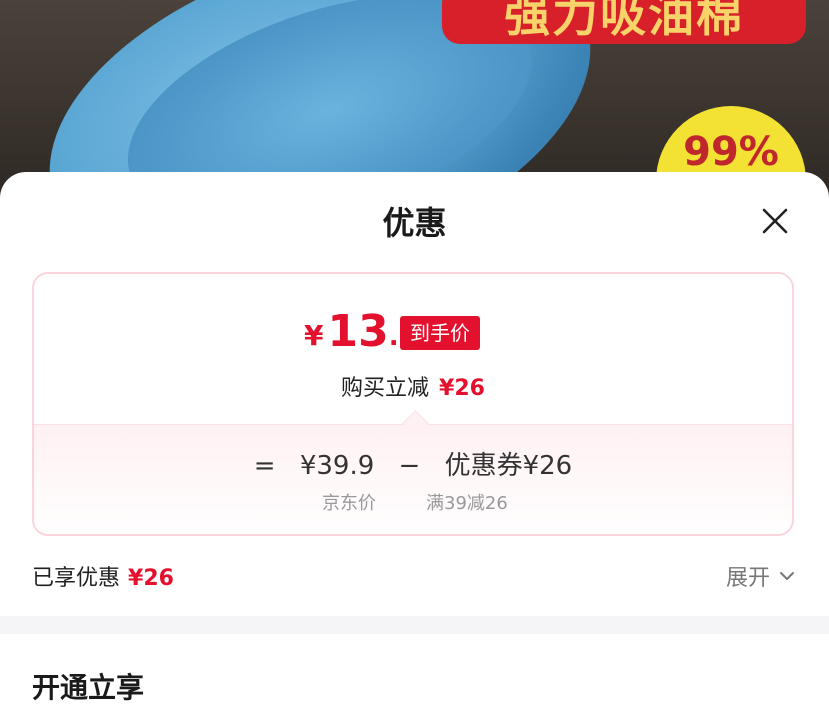 Image resolution: width=829 pixels, height=717 pixels. What do you see at coordinates (414, 625) in the screenshot?
I see `section-divider` at bounding box center [414, 625].